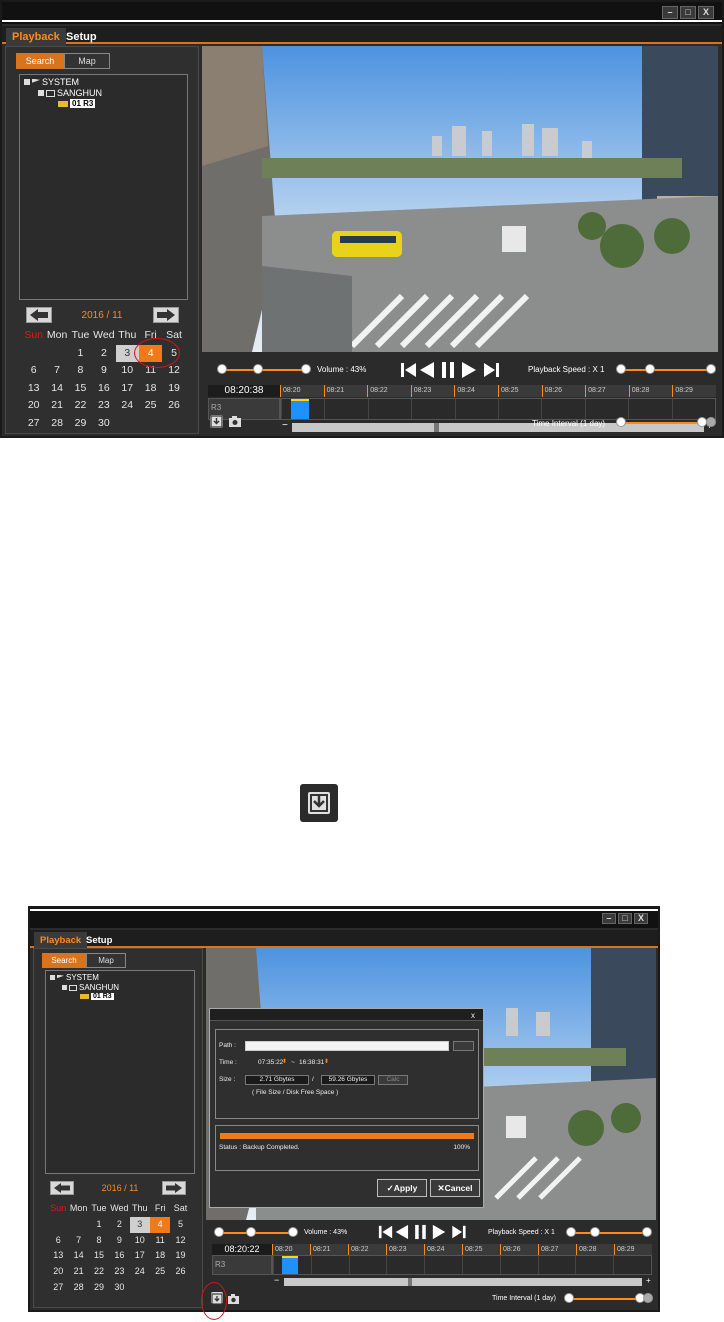 Image resolution: width=724 pixels, height=1322 pixels. Describe the element at coordinates (87, 61) in the screenshot. I see `tab-map: Map` at that location.